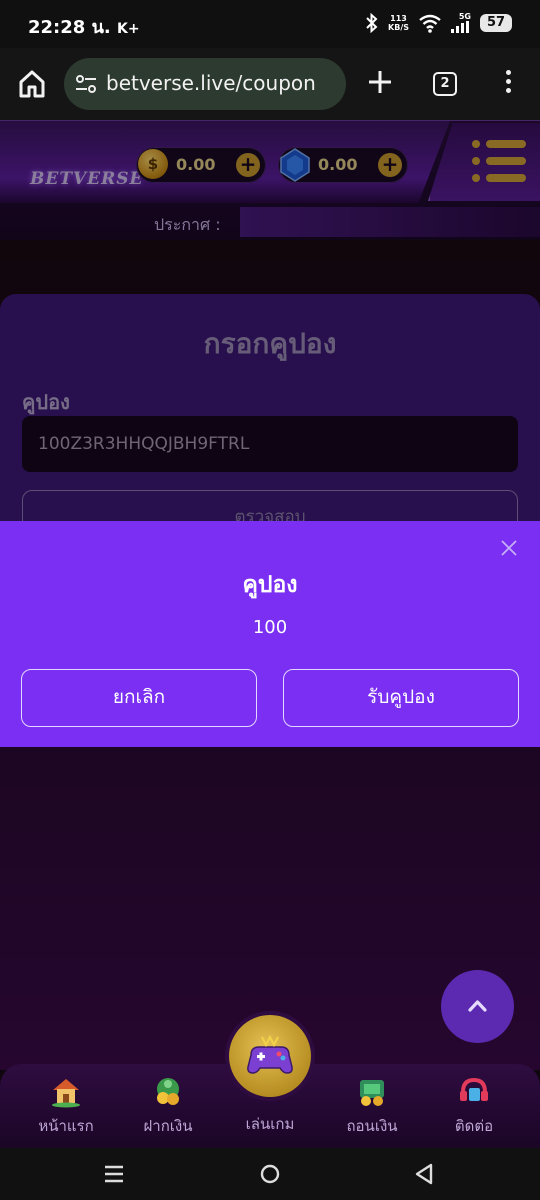 The height and width of the screenshot is (1200, 540). Describe the element at coordinates (508, 84) in the screenshot. I see `more-menu-icon` at that location.